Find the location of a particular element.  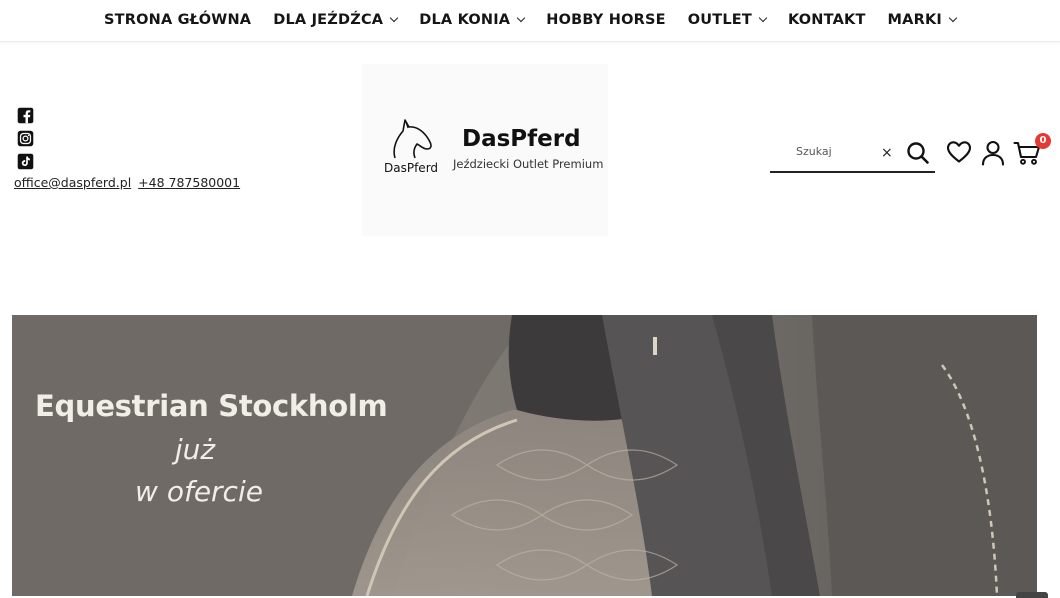

nav-item-kontakt: KONTAKT is located at coordinates (827, 20).